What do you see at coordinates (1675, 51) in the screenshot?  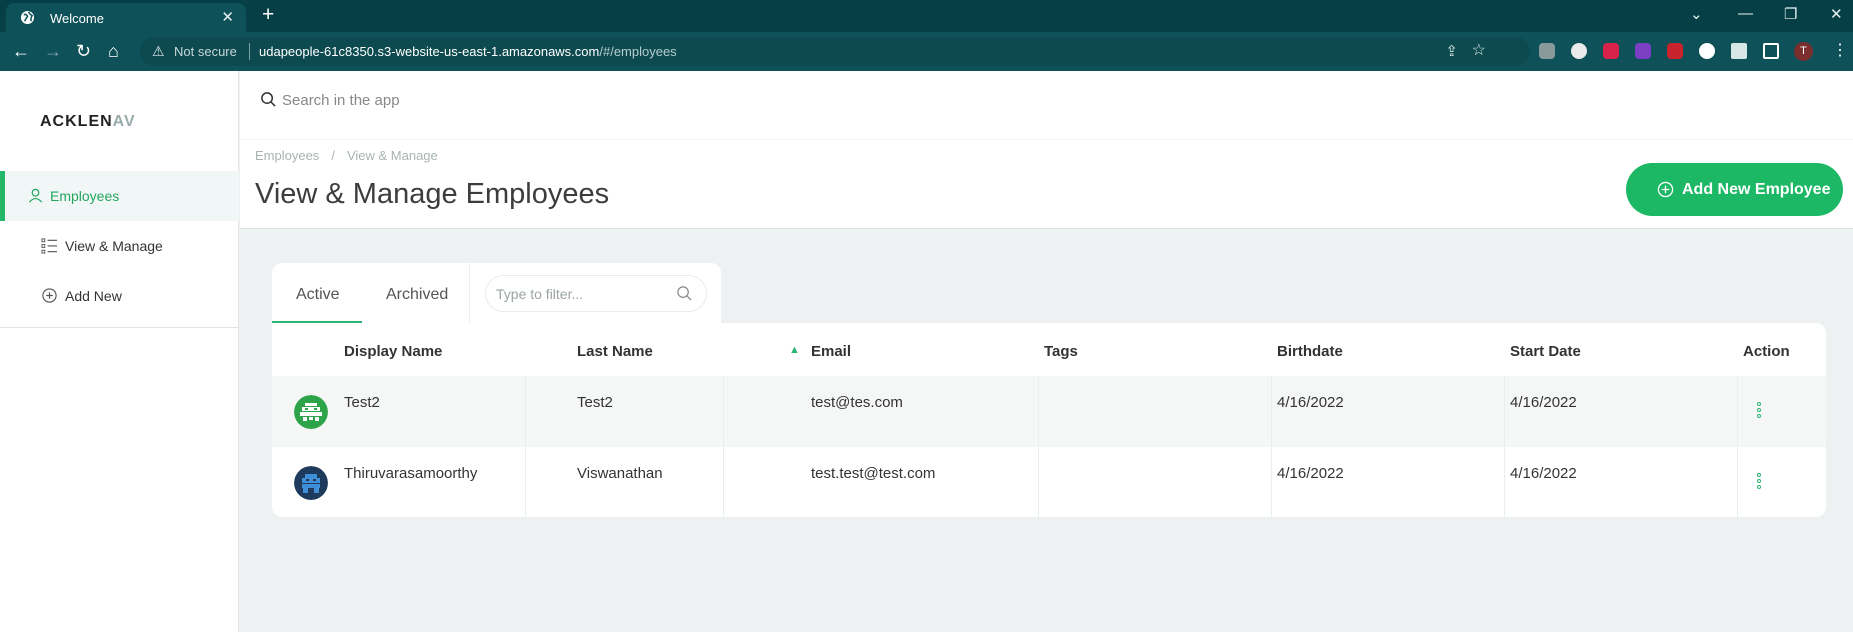 I see `shield-extension-icon` at bounding box center [1675, 51].